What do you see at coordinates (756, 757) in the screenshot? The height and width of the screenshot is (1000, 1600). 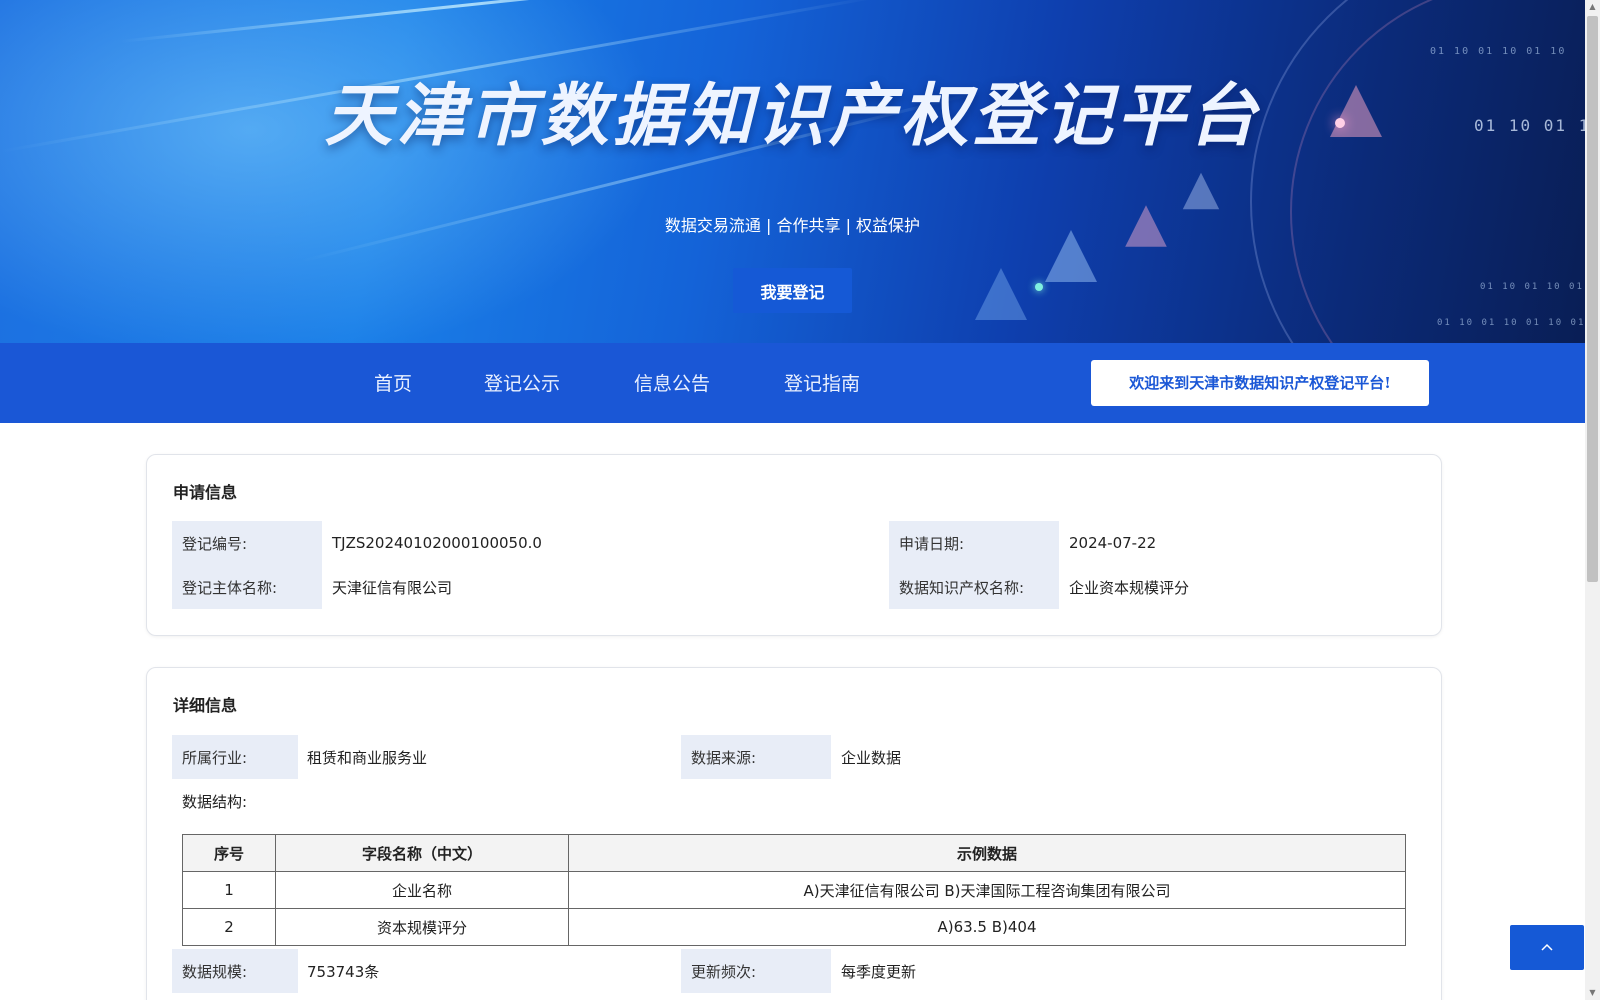 I see `source-label: 数据来源:` at bounding box center [756, 757].